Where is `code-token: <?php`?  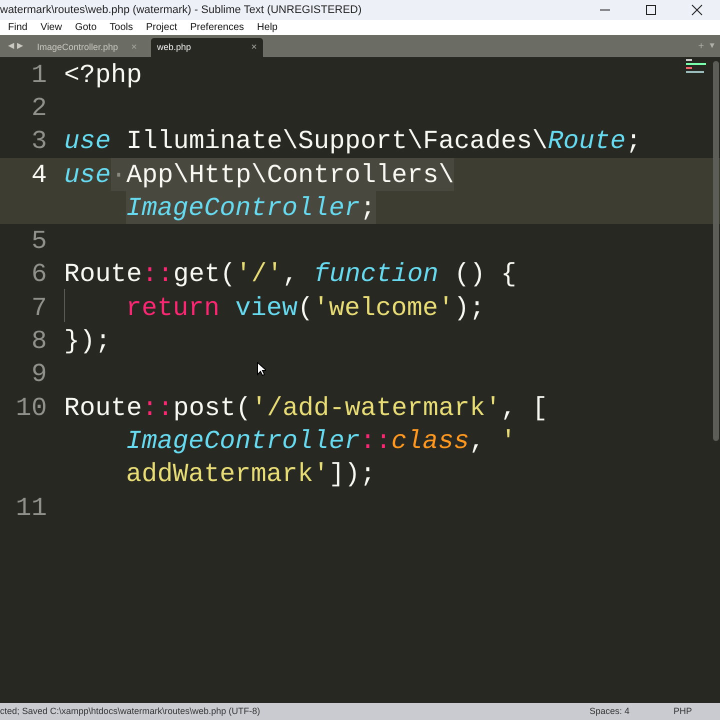
code-token: <?php is located at coordinates (103, 75).